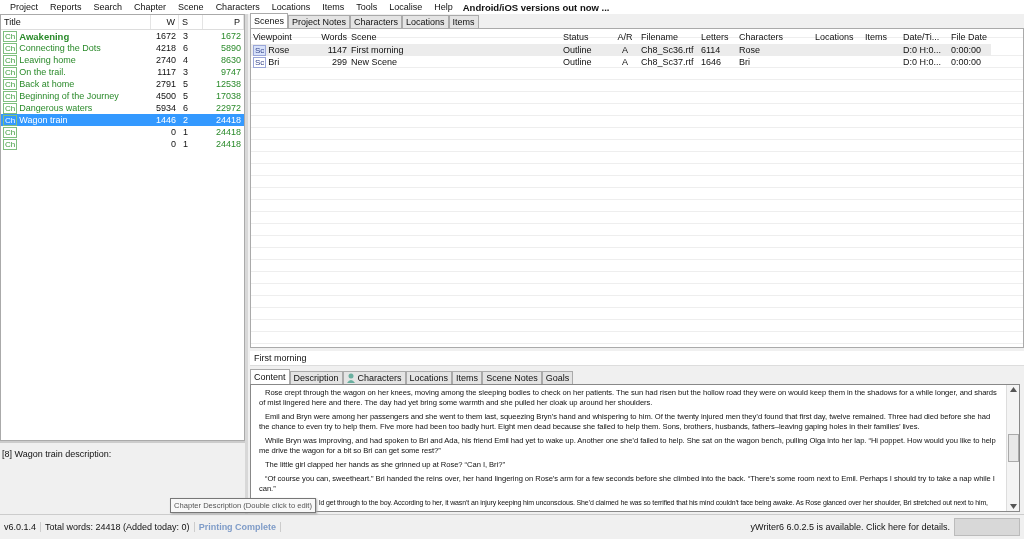 This screenshot has height=539, width=1024. Describe the element at coordinates (24, 7) in the screenshot. I see `menu-item: Project` at that location.